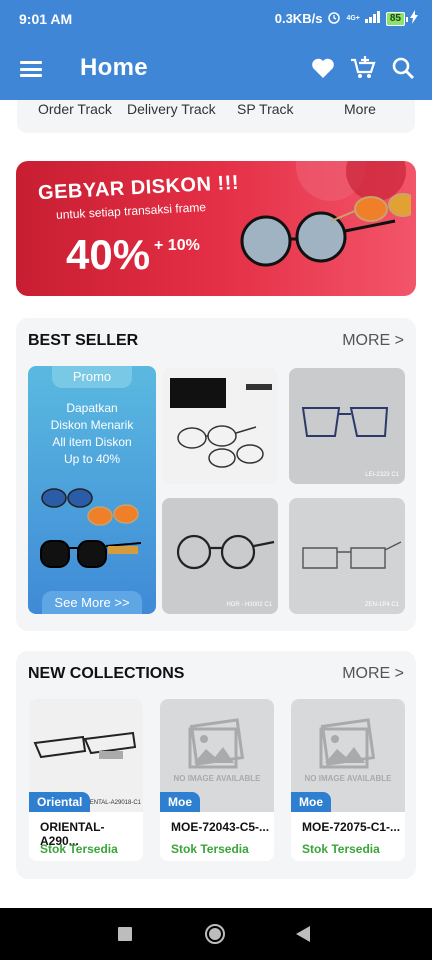 This screenshot has width=432, height=960. Describe the element at coordinates (138, 188) in the screenshot. I see `banner-headline: GEBYAR DISKON !!!` at that location.